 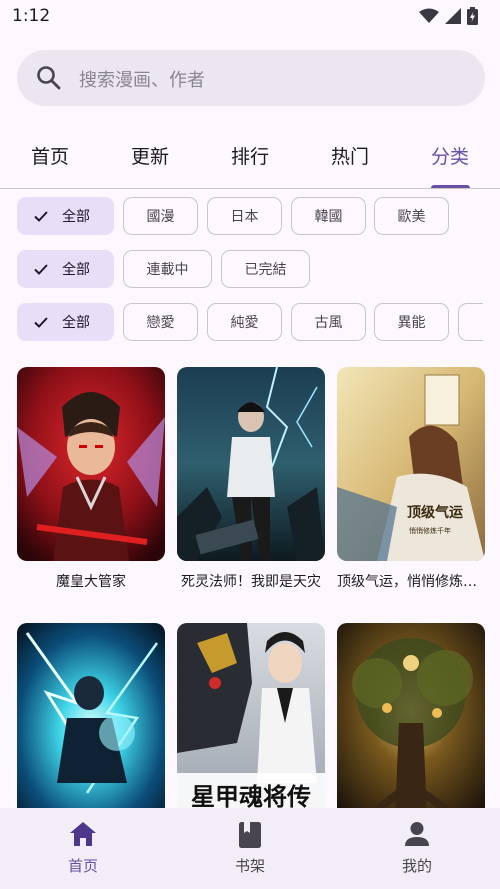 I want to click on comic-card: 死灵法师！我即是天灾, so click(x=251, y=479).